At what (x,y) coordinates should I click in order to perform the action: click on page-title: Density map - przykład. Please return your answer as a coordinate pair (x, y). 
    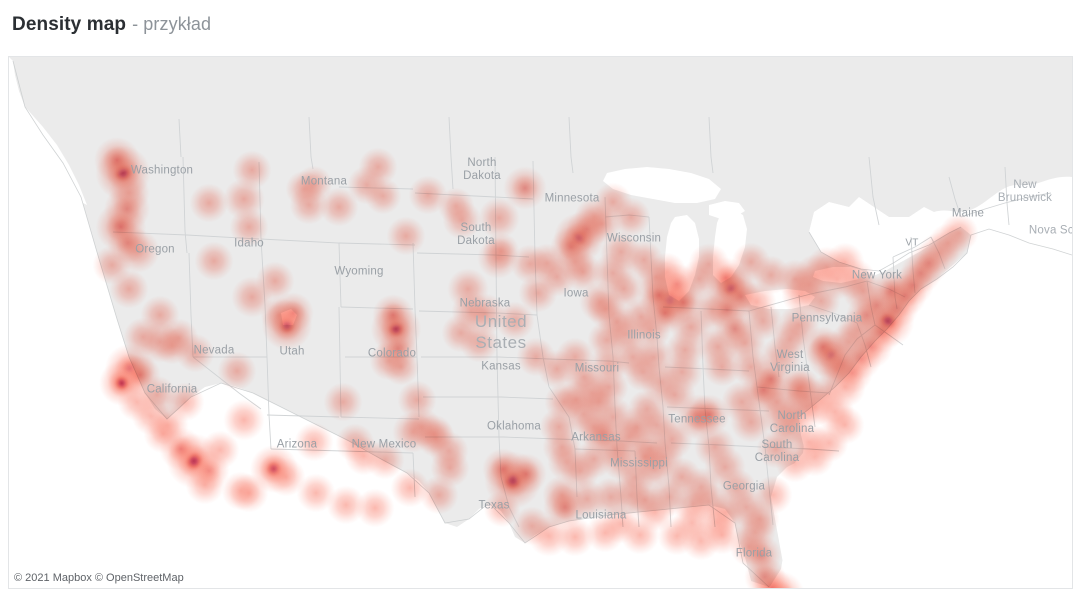
    Looking at the image, I should click on (111, 29).